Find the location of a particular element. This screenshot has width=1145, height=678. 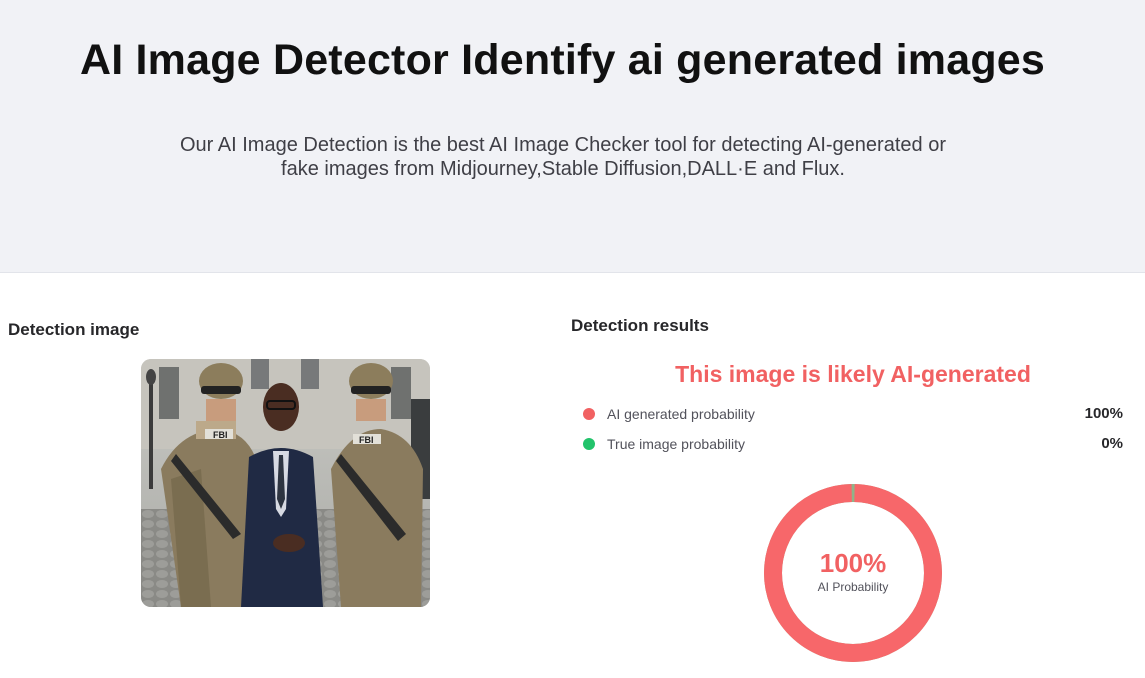

true-legend-dot is located at coordinates (589, 444).